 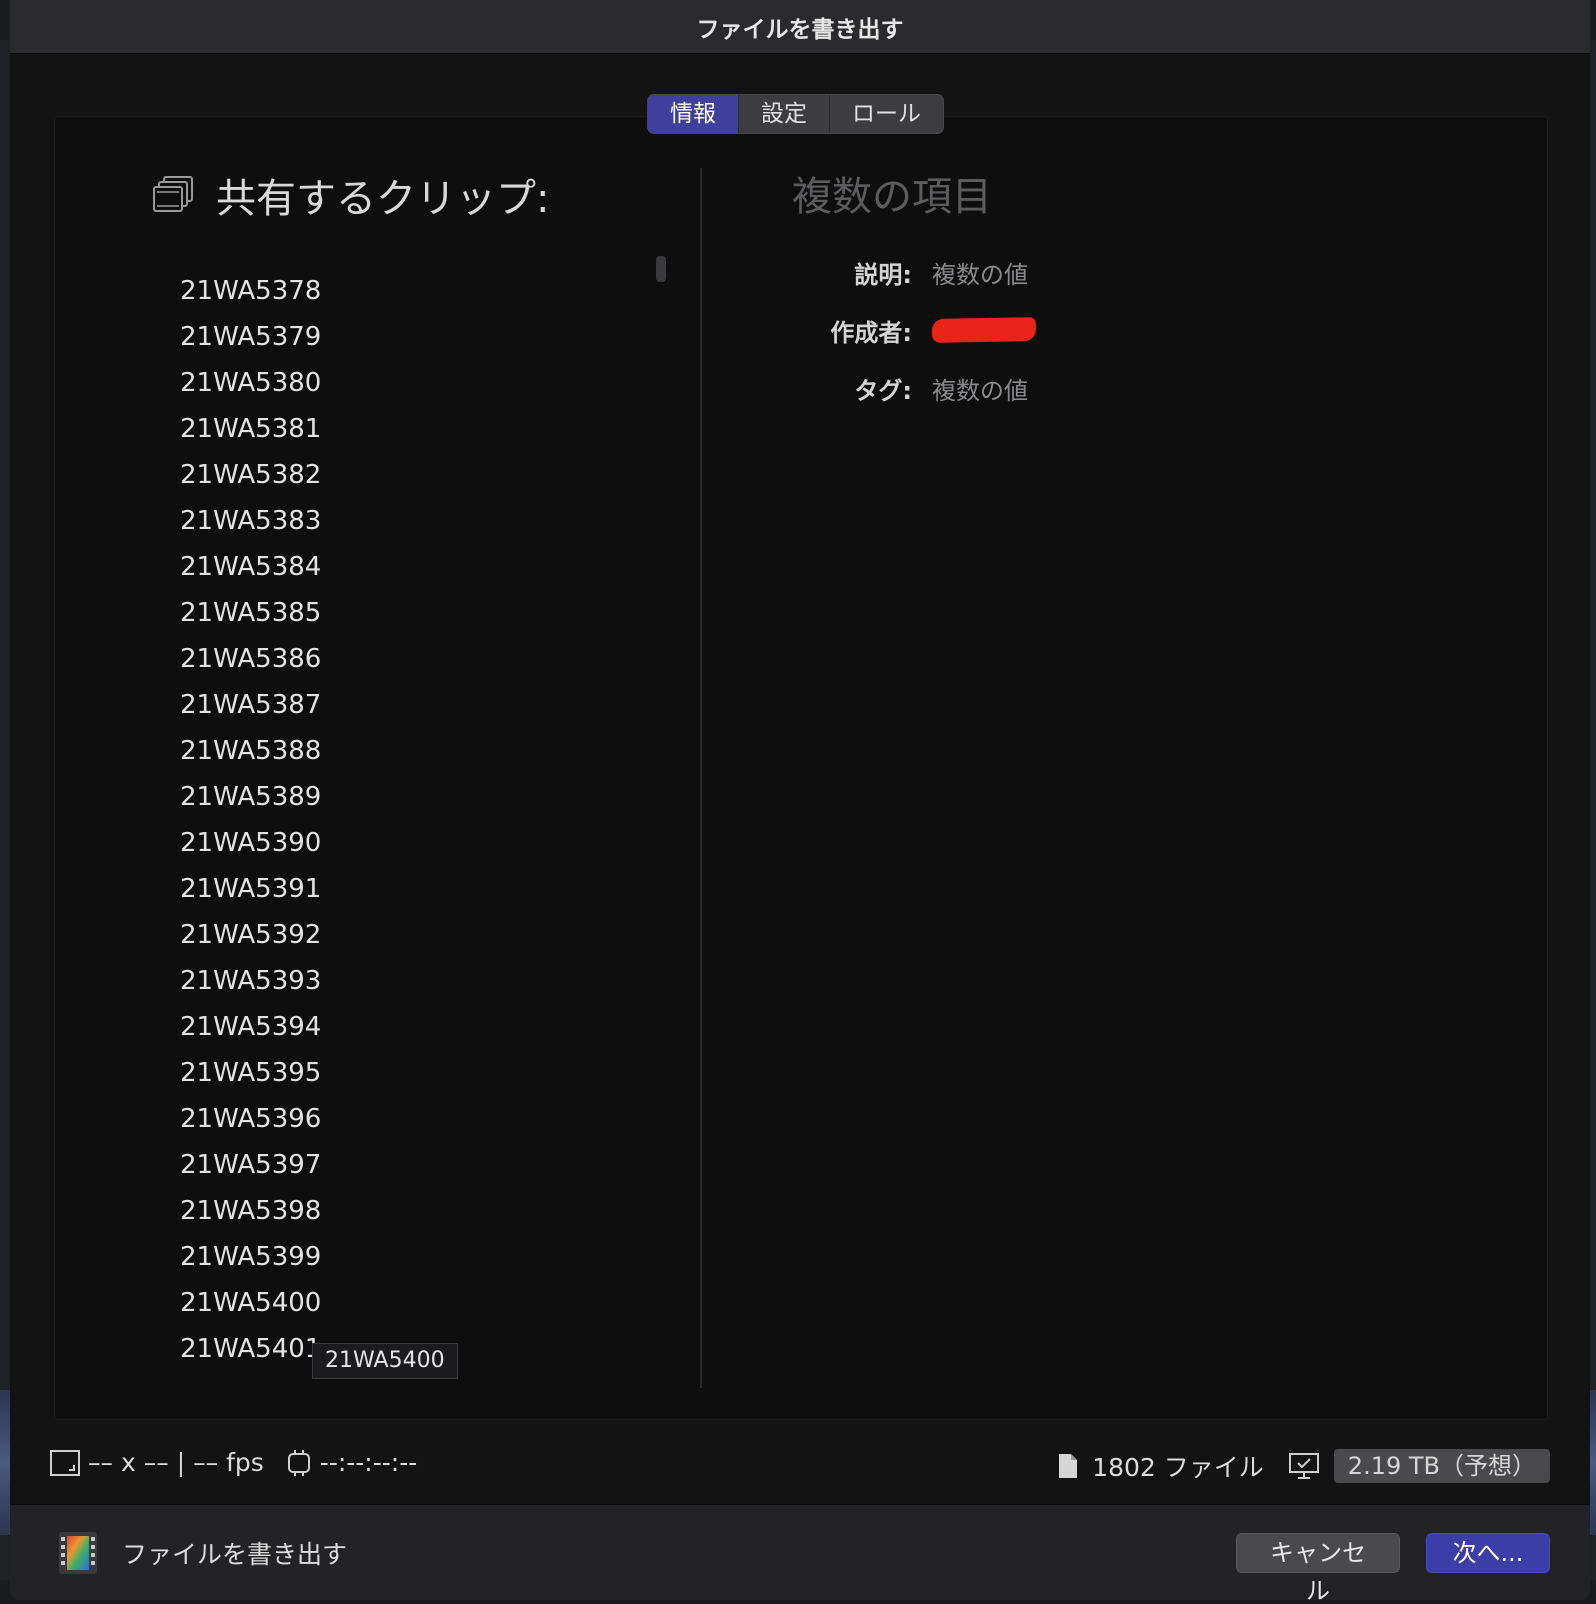 What do you see at coordinates (420, 1027) in the screenshot?
I see `list-item: 21WA5394` at bounding box center [420, 1027].